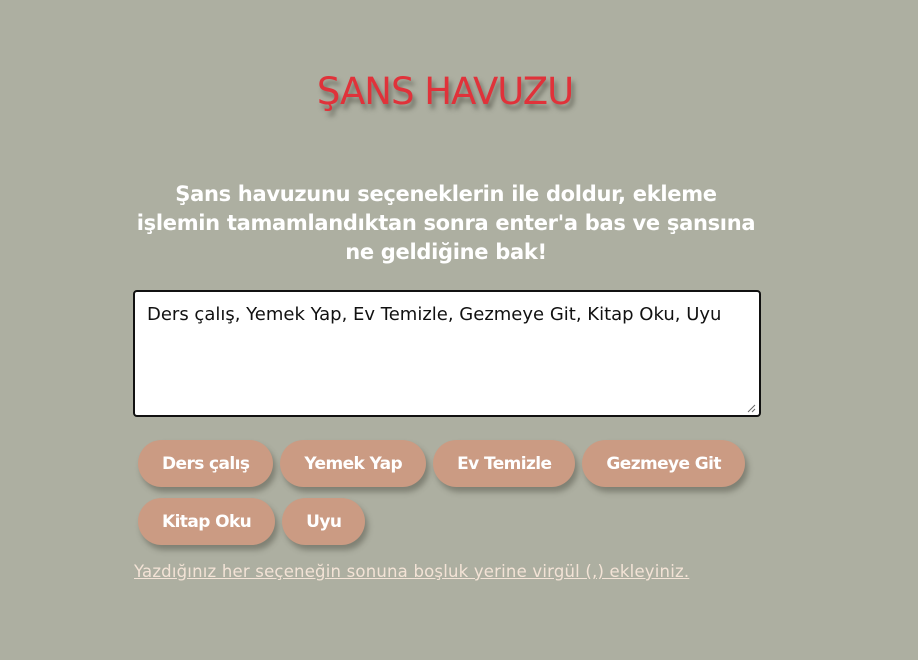  What do you see at coordinates (207, 521) in the screenshot?
I see `tag-kitap-oku: Kitap Oku` at bounding box center [207, 521].